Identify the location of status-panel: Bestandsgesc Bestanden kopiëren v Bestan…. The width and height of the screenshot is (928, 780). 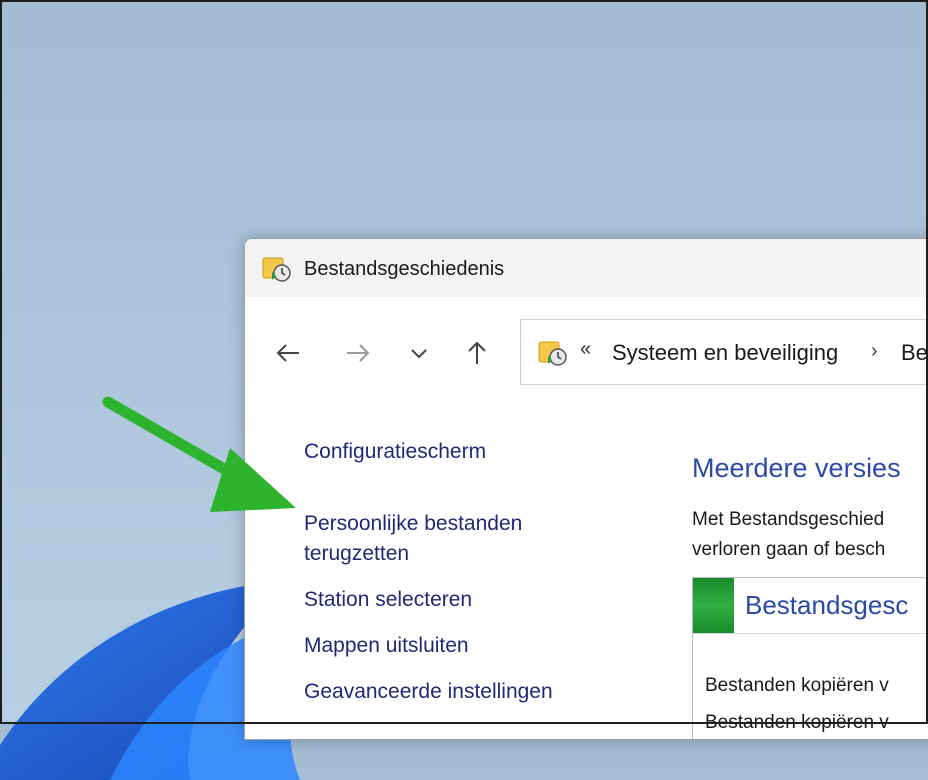
(810, 658).